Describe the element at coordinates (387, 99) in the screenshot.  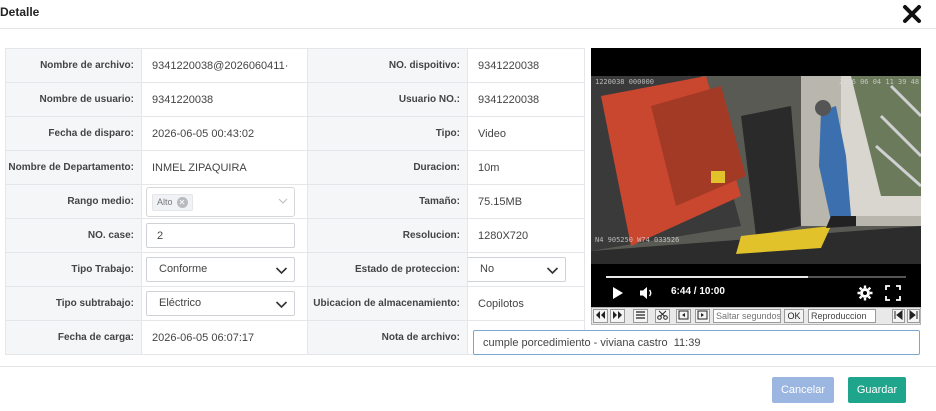
I see `label-usuario-no: Usuario NO.:` at that location.